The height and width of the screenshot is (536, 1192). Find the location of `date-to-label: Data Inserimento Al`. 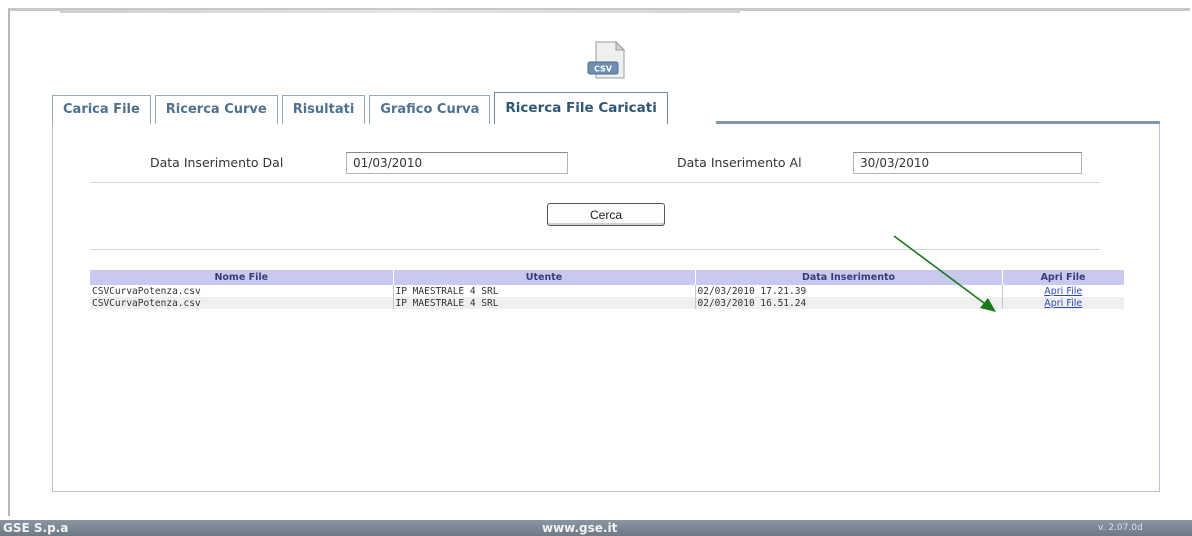

date-to-label: Data Inserimento Al is located at coordinates (739, 162).